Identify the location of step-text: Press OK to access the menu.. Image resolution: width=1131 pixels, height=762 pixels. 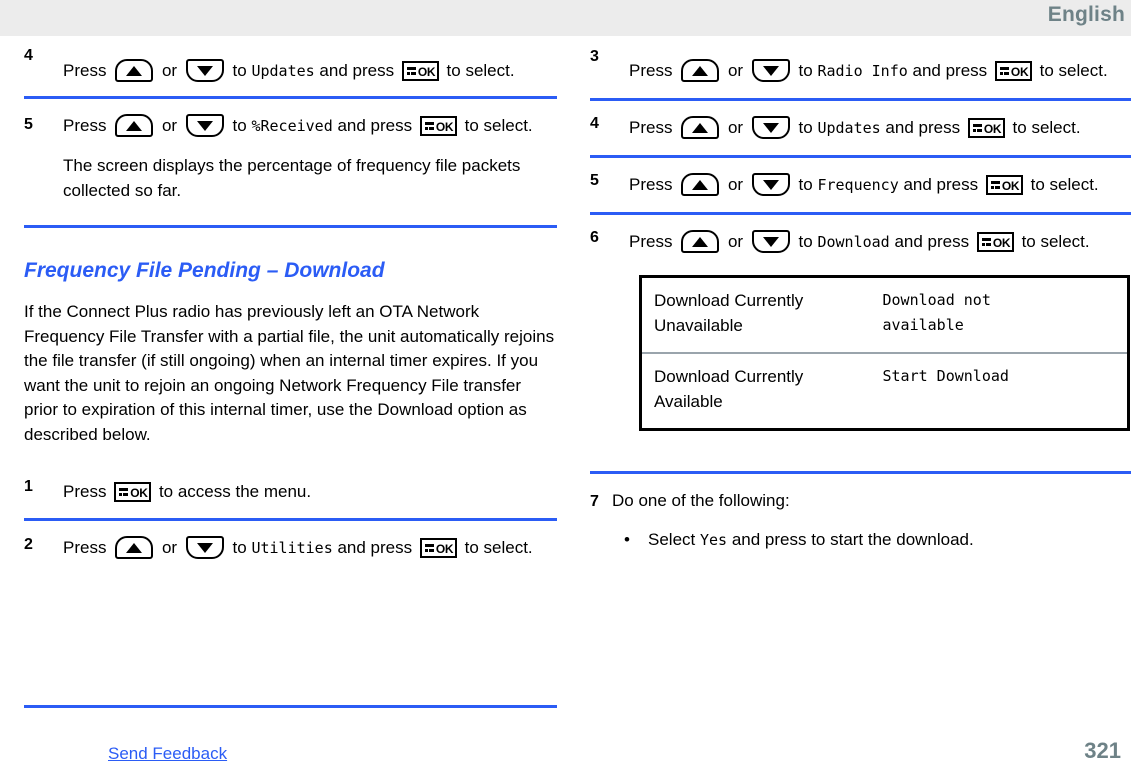
(310, 486).